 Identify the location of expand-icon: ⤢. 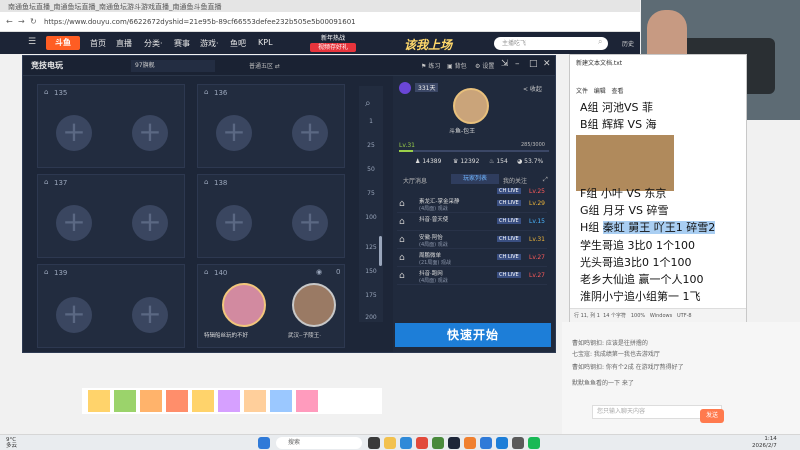
(545, 180).